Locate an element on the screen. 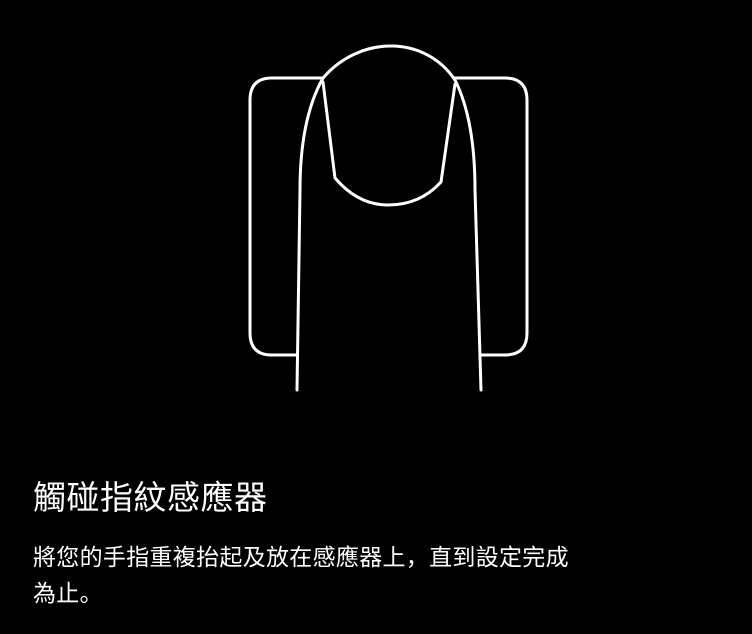  screen-description: 將您的手指重複抬起及放在感應器上，直到設定完成為止。 is located at coordinates (301, 576).